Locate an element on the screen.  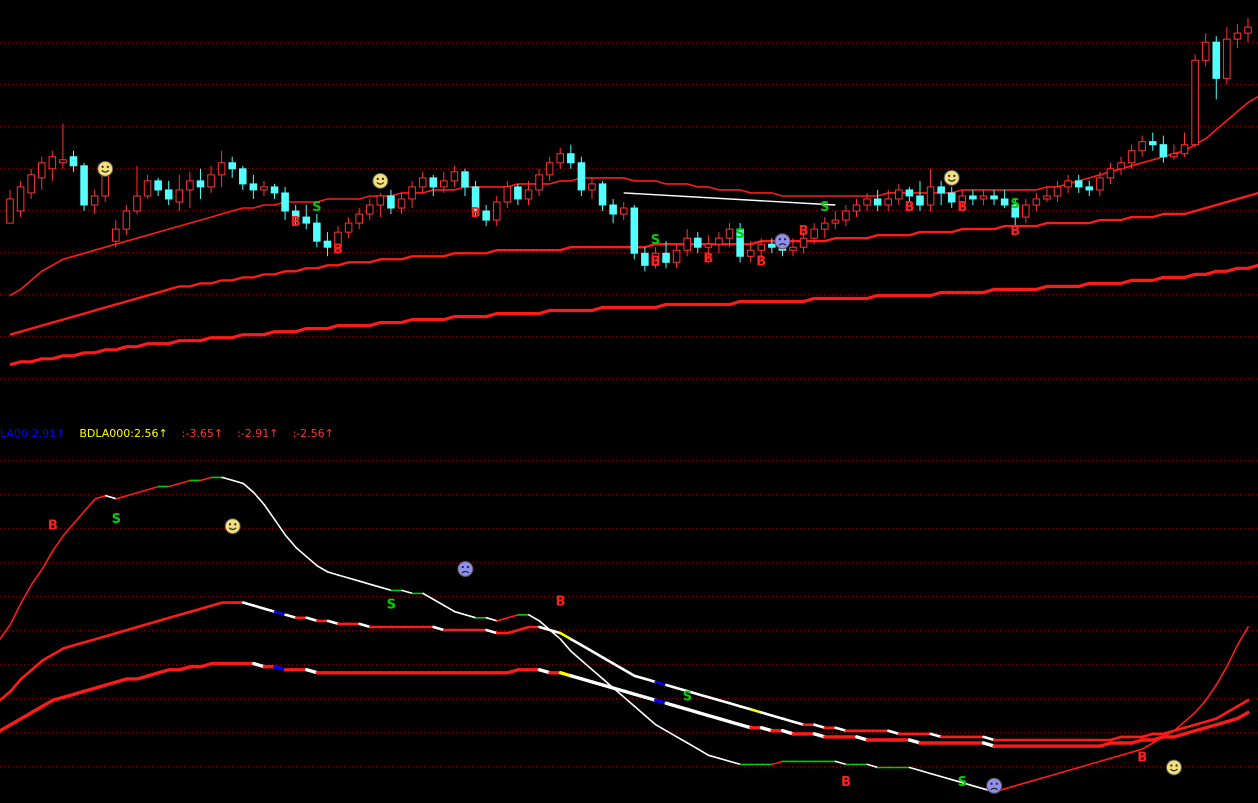
smiley-face-icon is located at coordinates (105, 168).